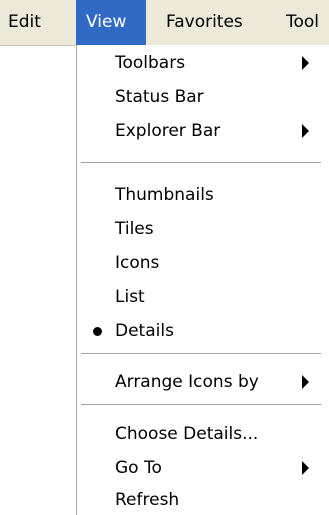 The height and width of the screenshot is (515, 329). What do you see at coordinates (203, 468) in the screenshot?
I see `menu-item-go-to: Go To` at bounding box center [203, 468].